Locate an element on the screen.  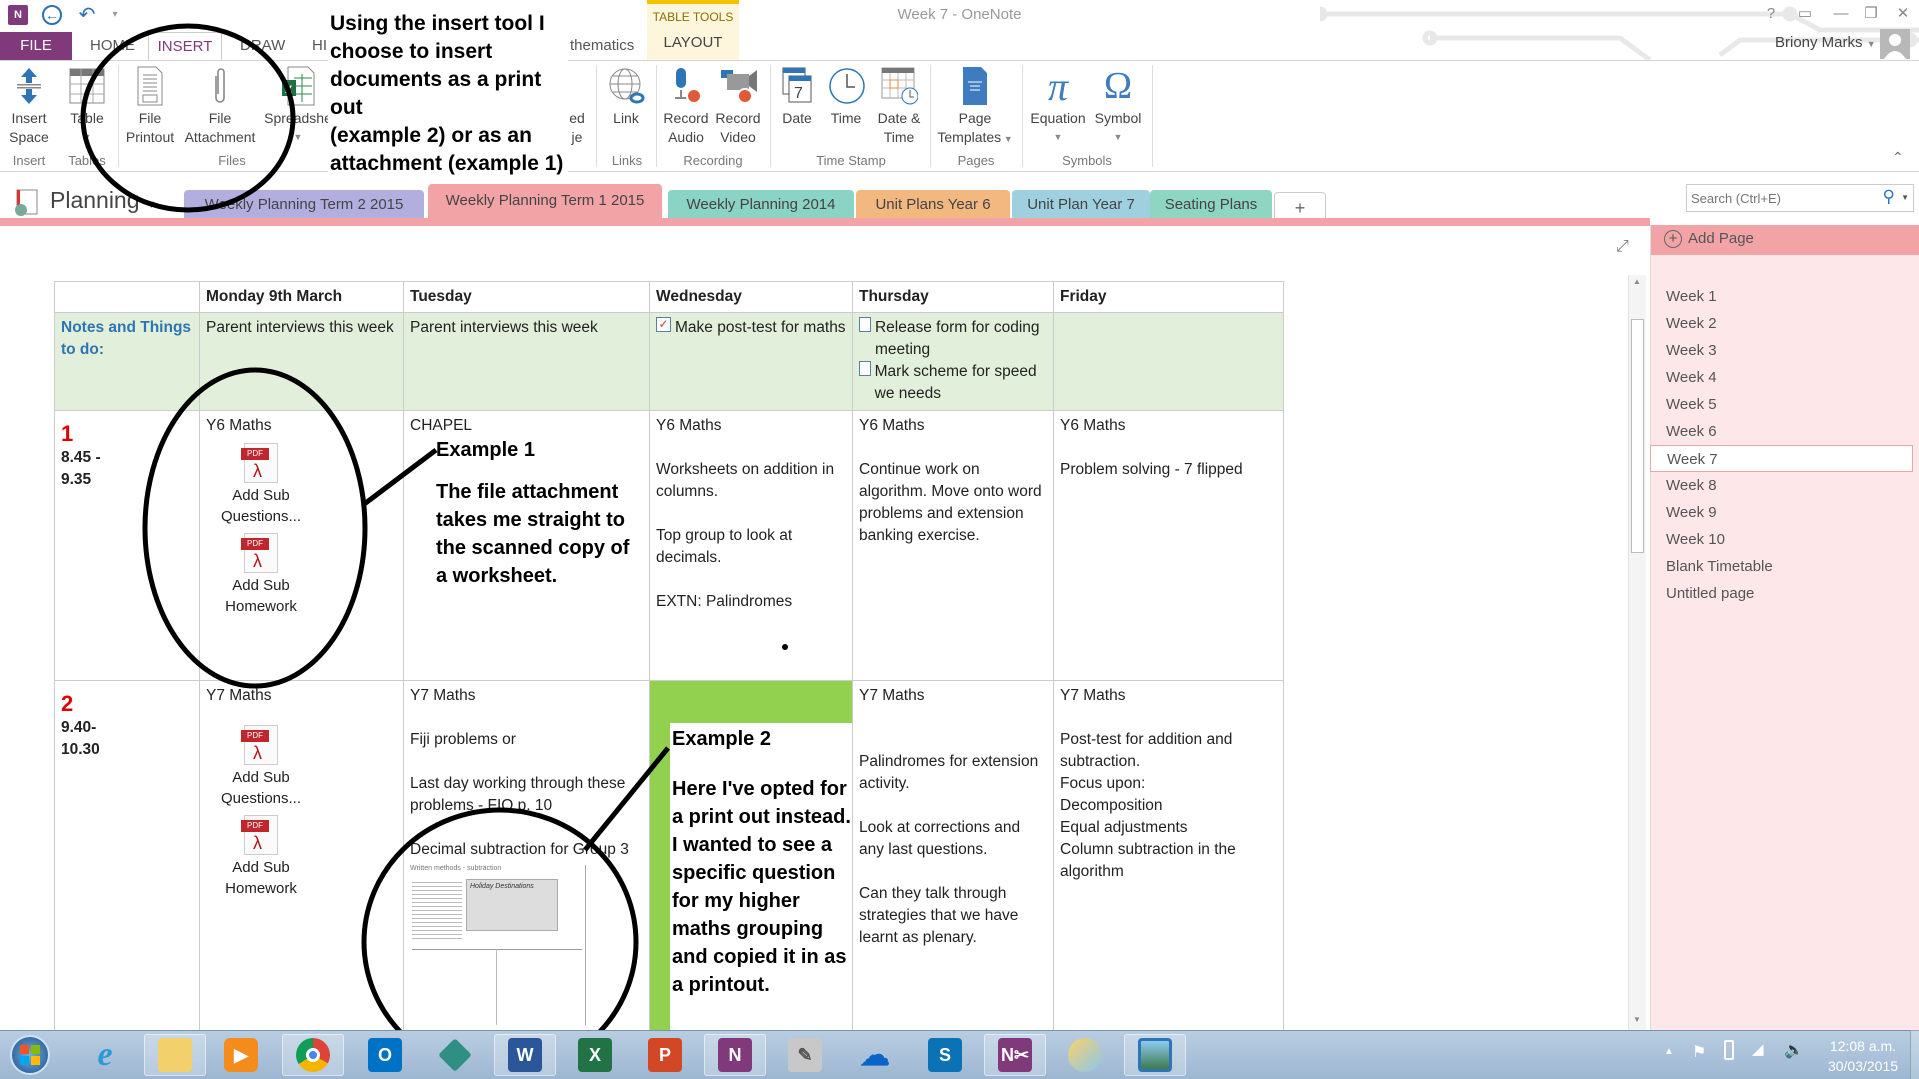
taskbar-onenote-clipping: N✂ is located at coordinates (1015, 1055).